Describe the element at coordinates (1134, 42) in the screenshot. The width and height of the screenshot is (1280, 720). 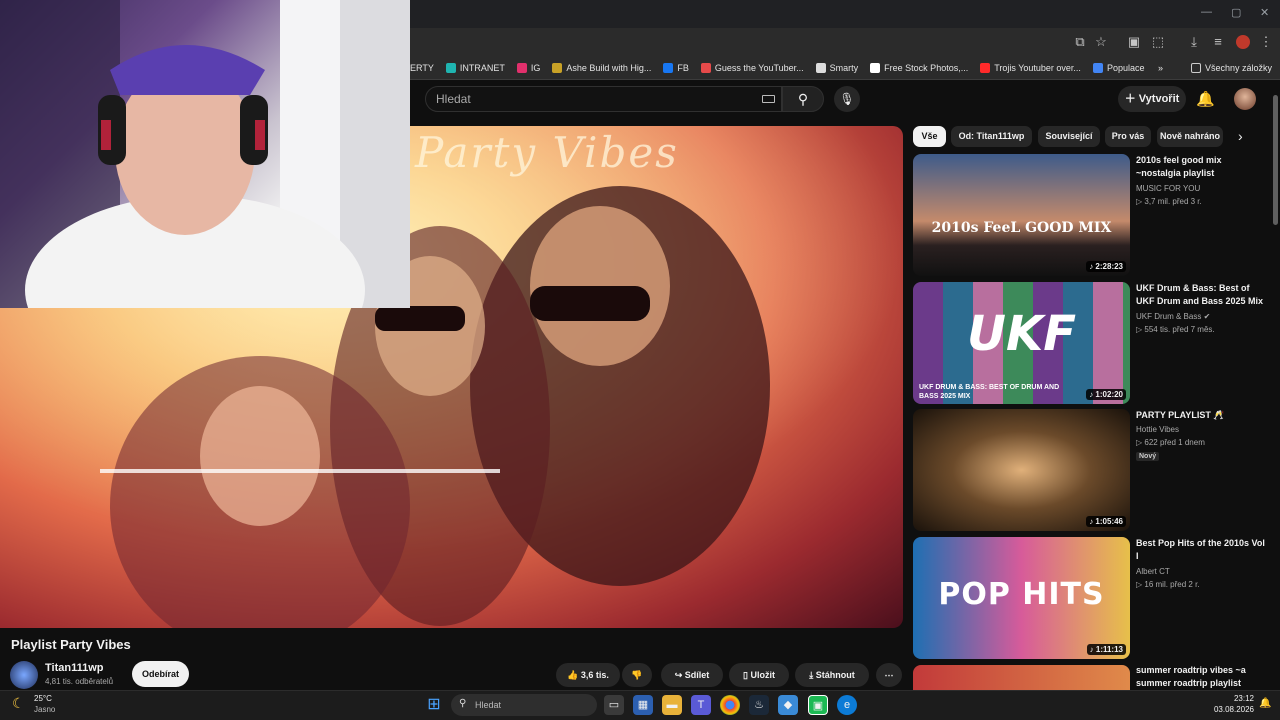
I see `extension-icon: ▣` at that location.